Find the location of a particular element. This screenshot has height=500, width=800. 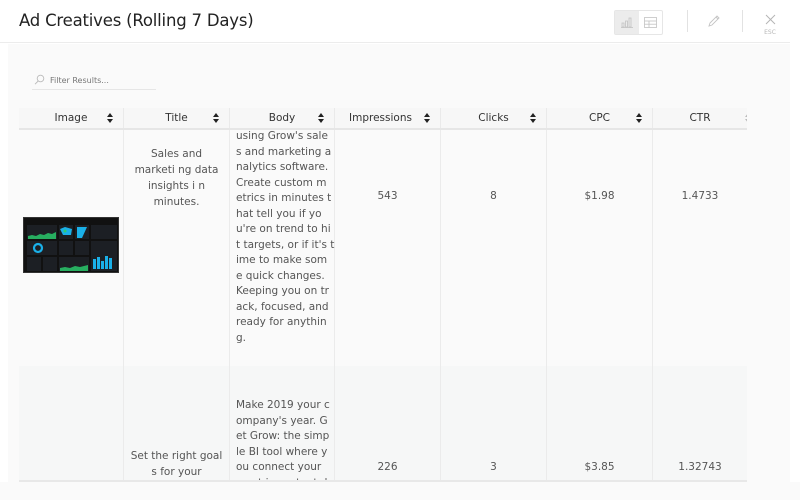

cell-cpc: $1.98 is located at coordinates (600, 237).